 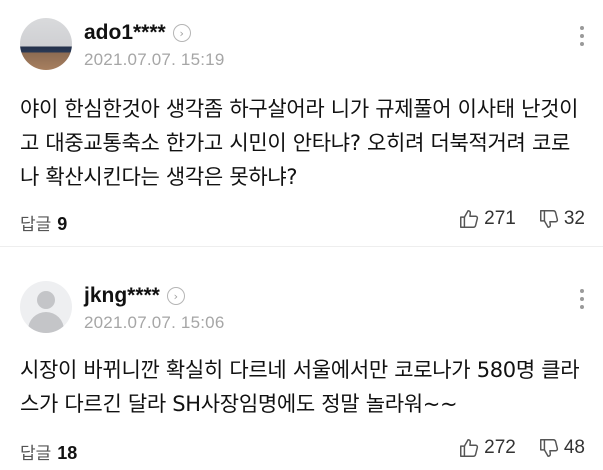 I want to click on like-button: 271, so click(x=487, y=219).